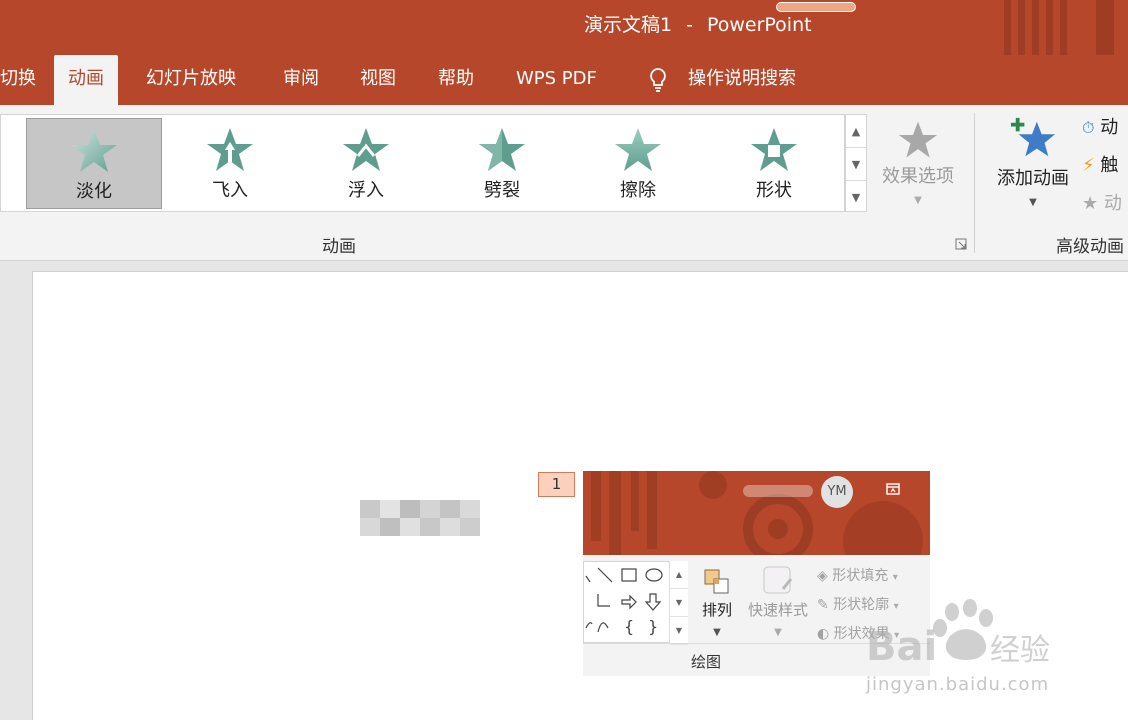 This screenshot has height=720, width=1128. I want to click on window-title: 演示文稿1- PowerPoint, so click(698, 23).